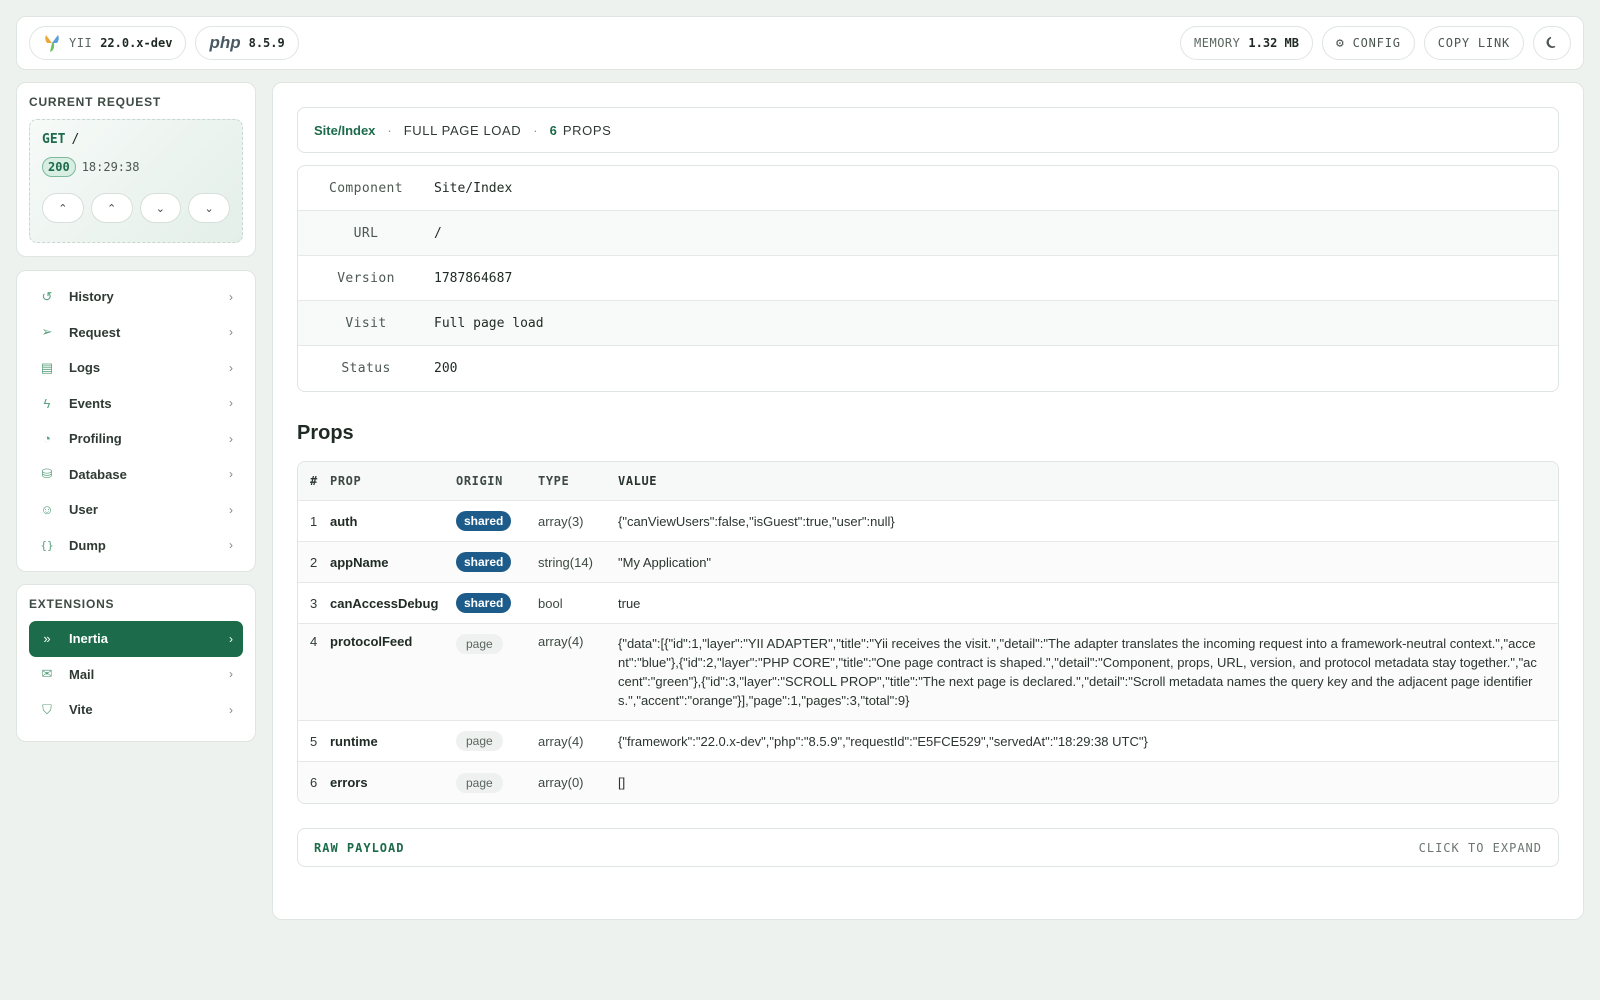 The height and width of the screenshot is (1000, 1600). I want to click on sidebar-item-database: ⛁ Database ›, so click(136, 475).